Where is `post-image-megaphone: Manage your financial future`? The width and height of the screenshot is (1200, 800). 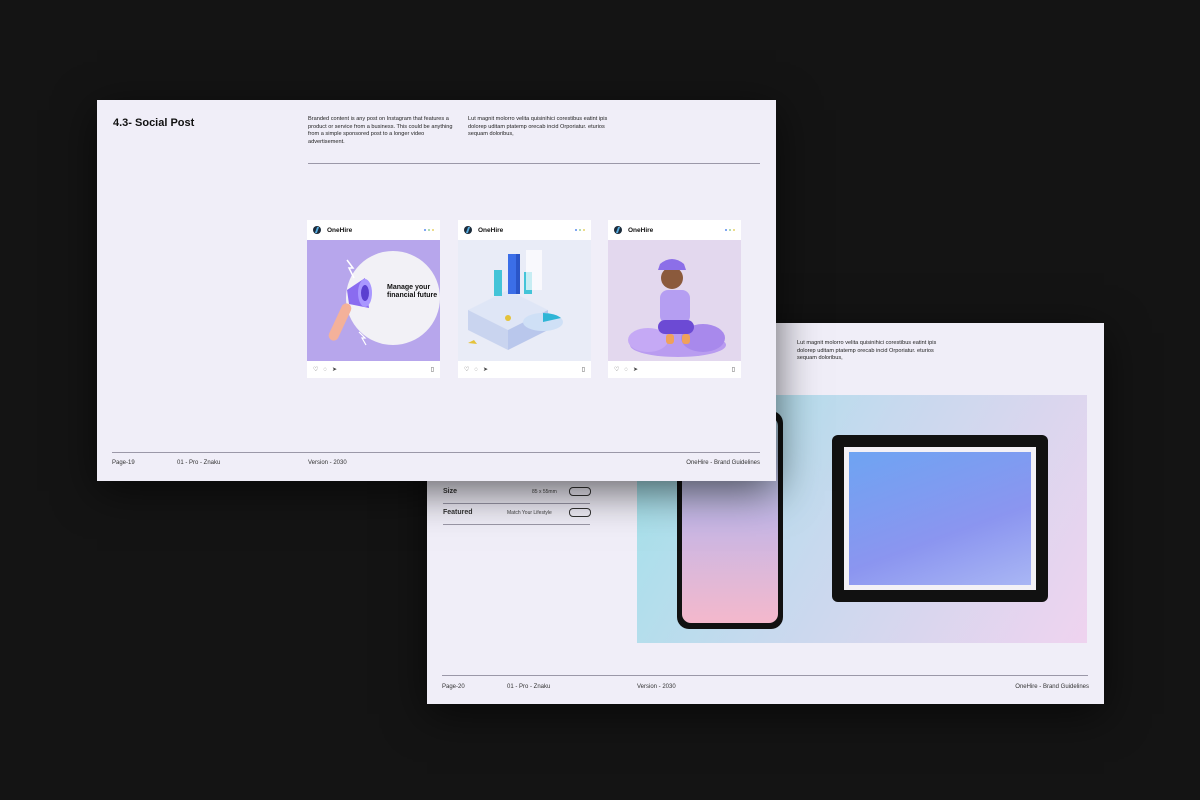 post-image-megaphone: Manage your financial future is located at coordinates (373, 300).